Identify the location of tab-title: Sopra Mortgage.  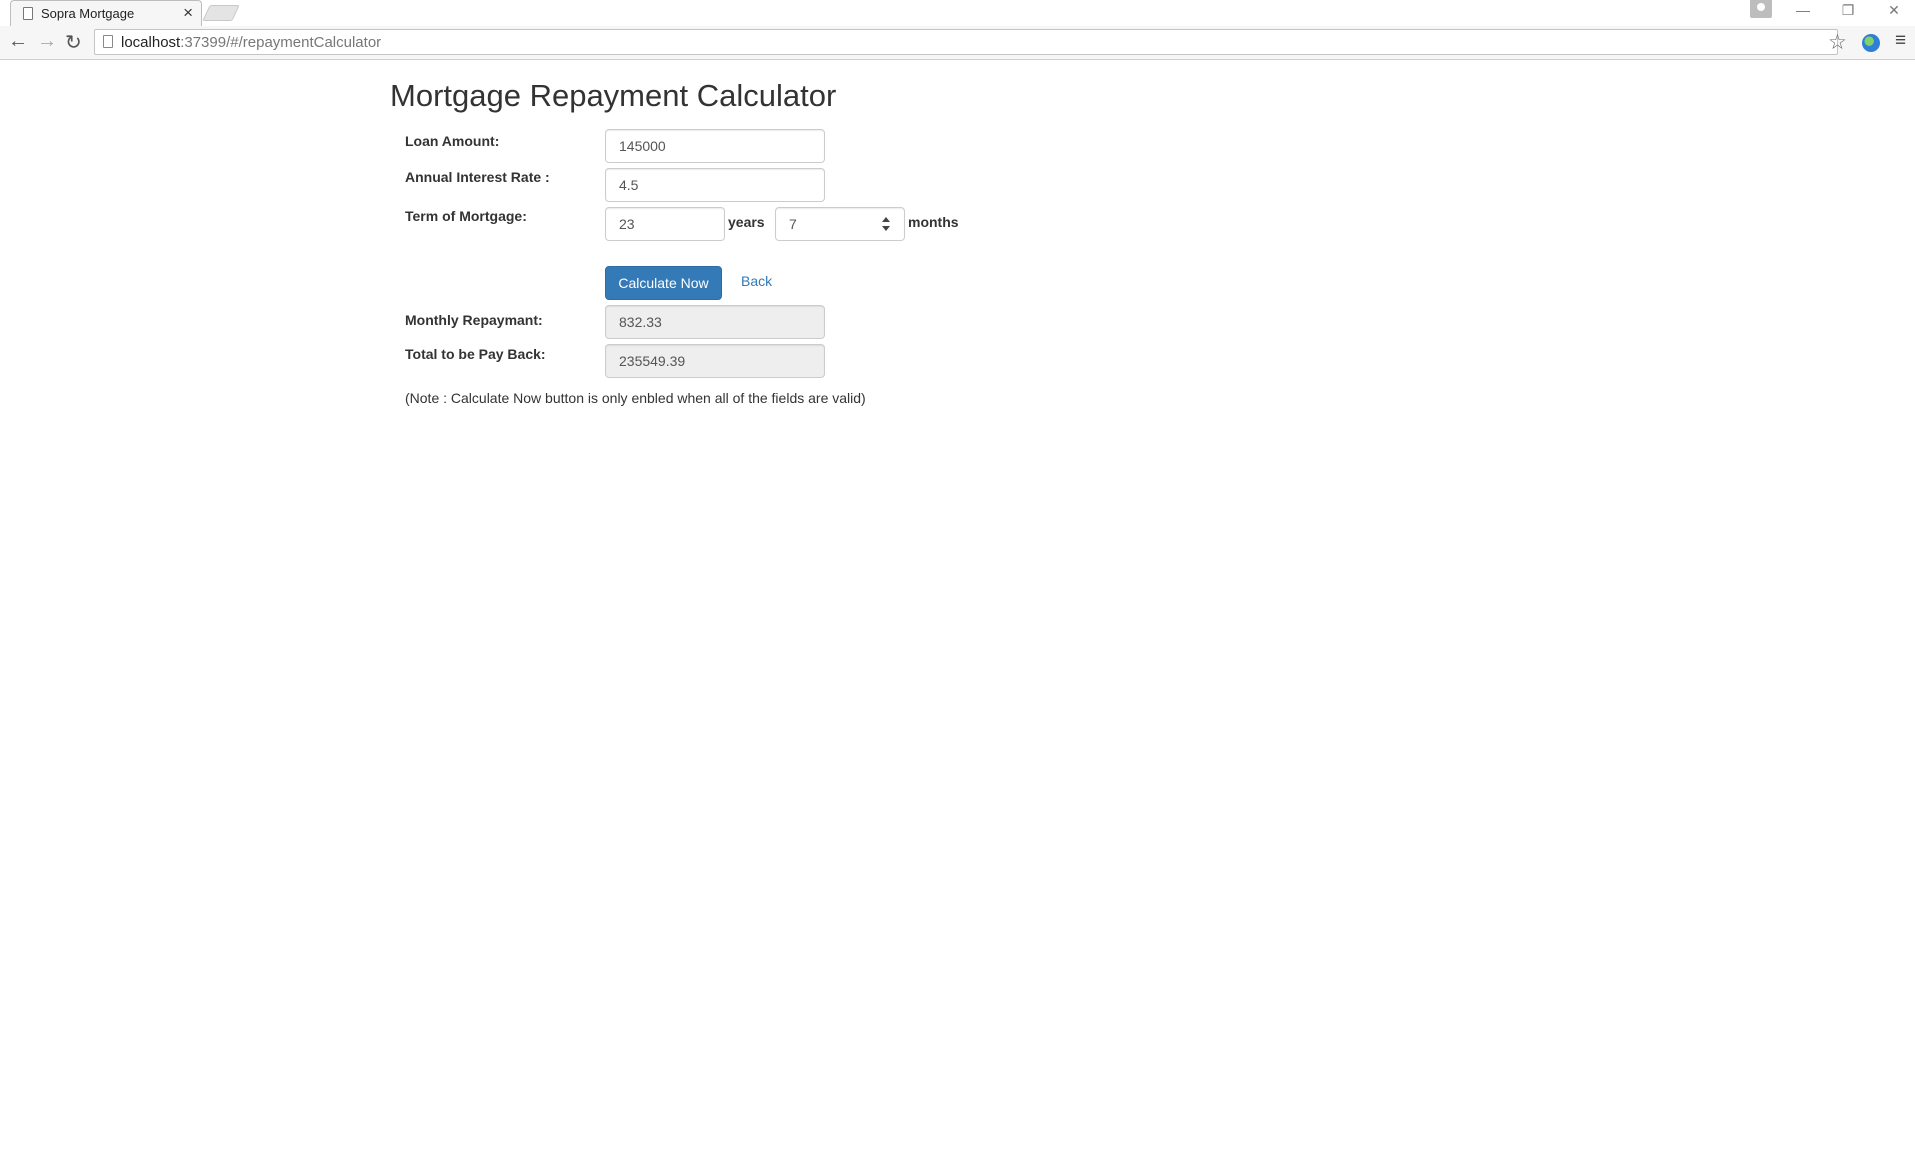
(88, 13).